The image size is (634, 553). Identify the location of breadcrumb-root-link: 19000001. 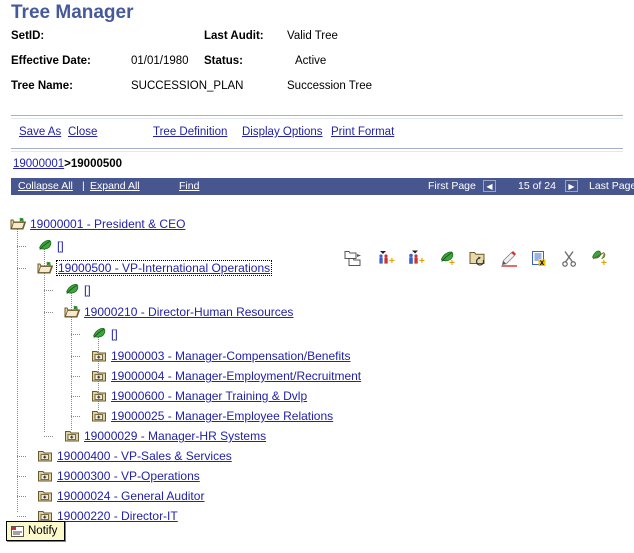
(38, 164).